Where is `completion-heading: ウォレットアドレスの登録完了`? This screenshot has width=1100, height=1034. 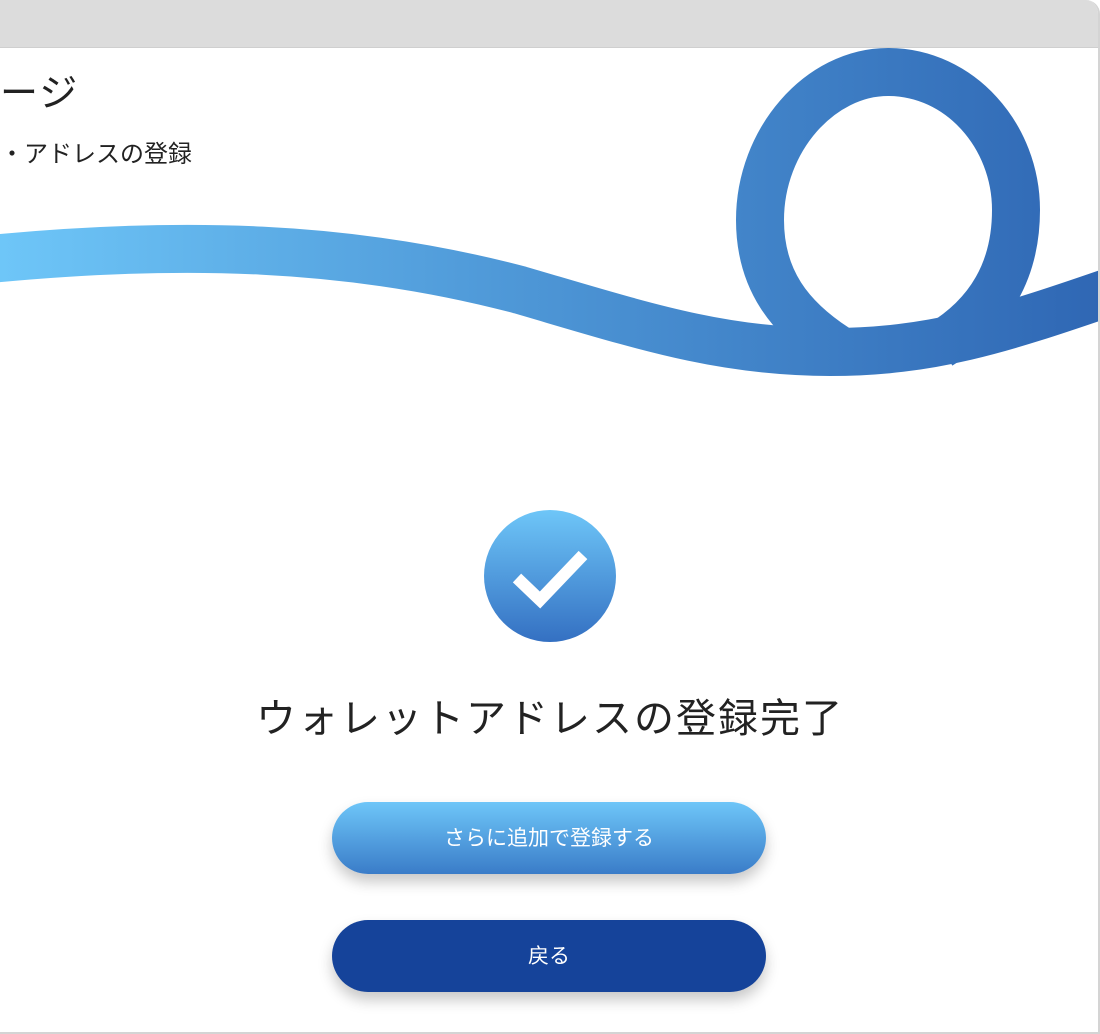 completion-heading: ウォレットアドレスの登録完了 is located at coordinates (550, 719).